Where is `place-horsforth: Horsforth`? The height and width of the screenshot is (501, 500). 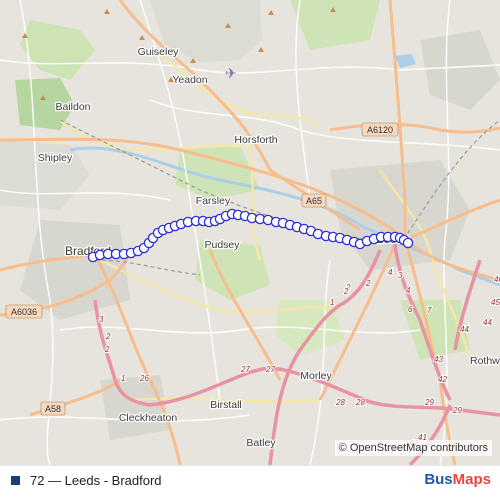
place-horsforth: Horsforth is located at coordinates (255, 140).